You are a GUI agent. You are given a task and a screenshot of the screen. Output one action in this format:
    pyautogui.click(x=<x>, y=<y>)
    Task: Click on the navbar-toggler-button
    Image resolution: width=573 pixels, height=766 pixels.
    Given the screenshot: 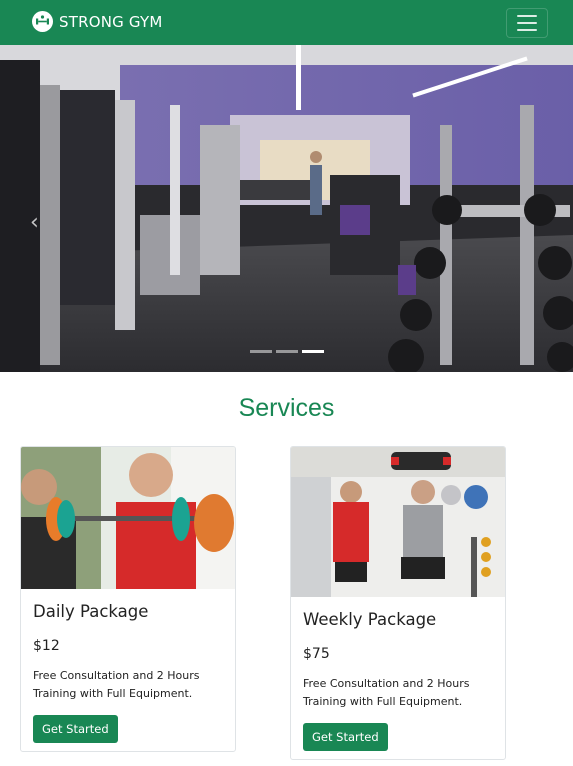 What is the action you would take?
    pyautogui.click(x=527, y=23)
    